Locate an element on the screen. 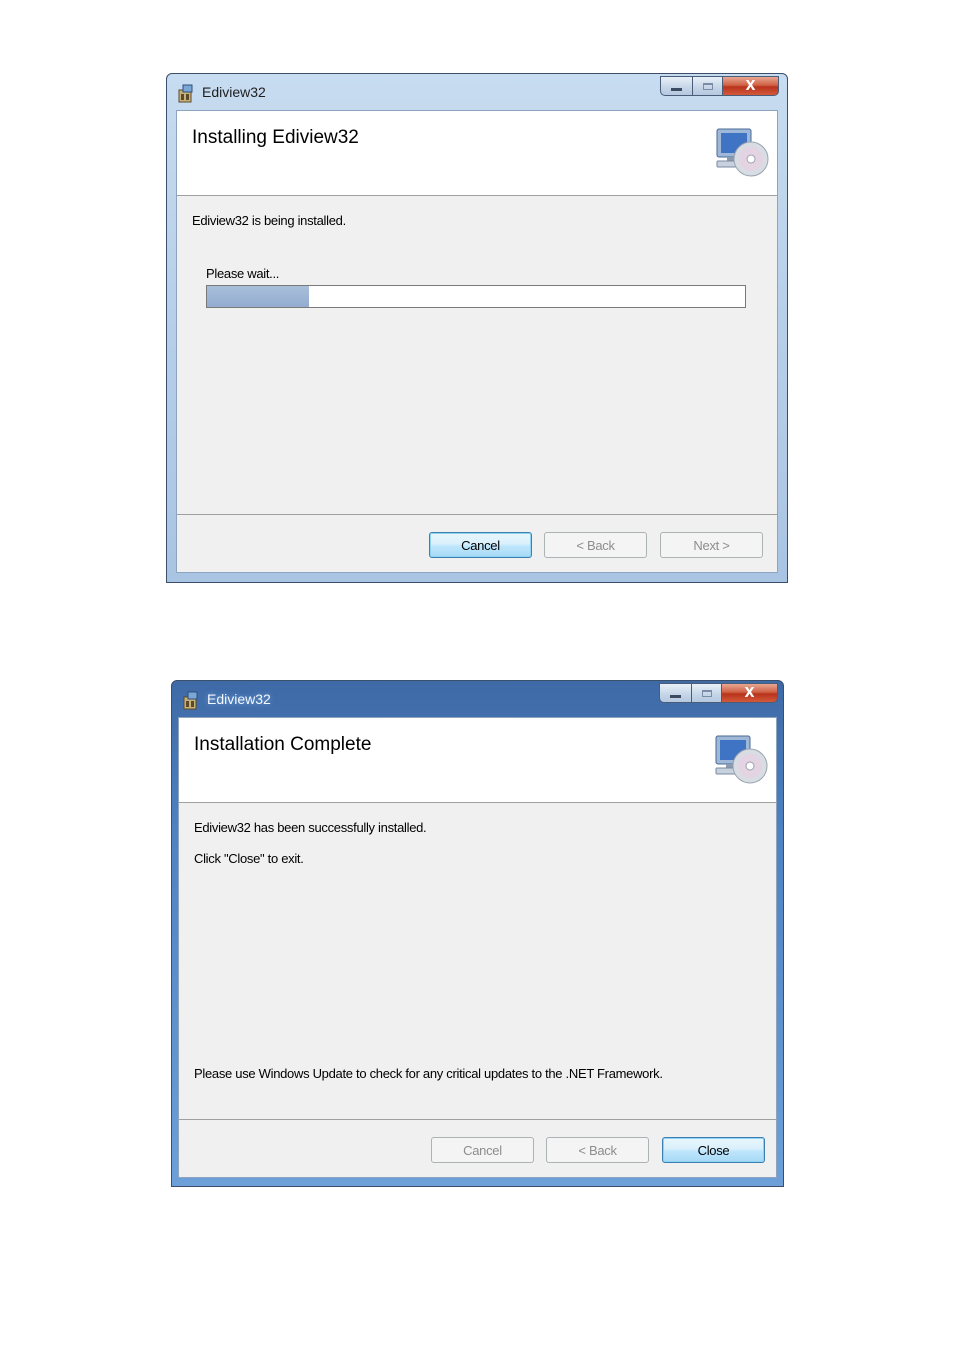 The width and height of the screenshot is (955, 1350). install-progress-bar is located at coordinates (476, 296).